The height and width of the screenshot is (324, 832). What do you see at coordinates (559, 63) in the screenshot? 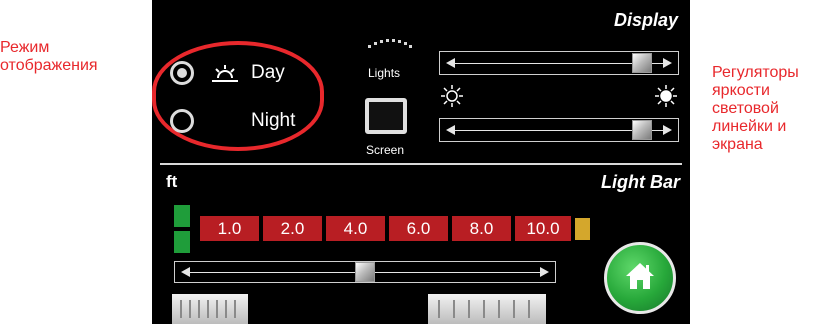
I see `lights-brightness-slider` at bounding box center [559, 63].